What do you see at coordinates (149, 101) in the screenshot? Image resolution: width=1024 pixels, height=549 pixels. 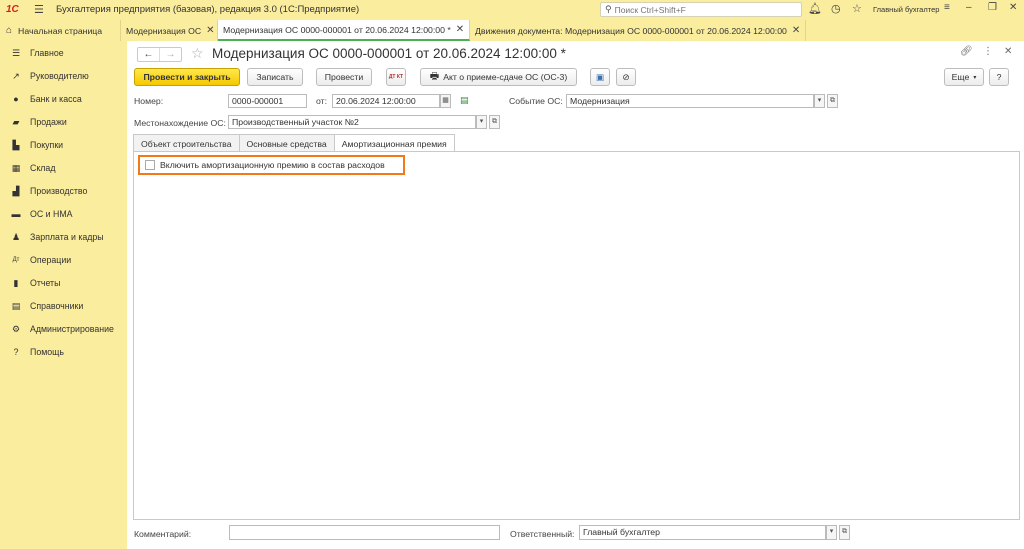 I see `number-label: Номер:` at bounding box center [149, 101].